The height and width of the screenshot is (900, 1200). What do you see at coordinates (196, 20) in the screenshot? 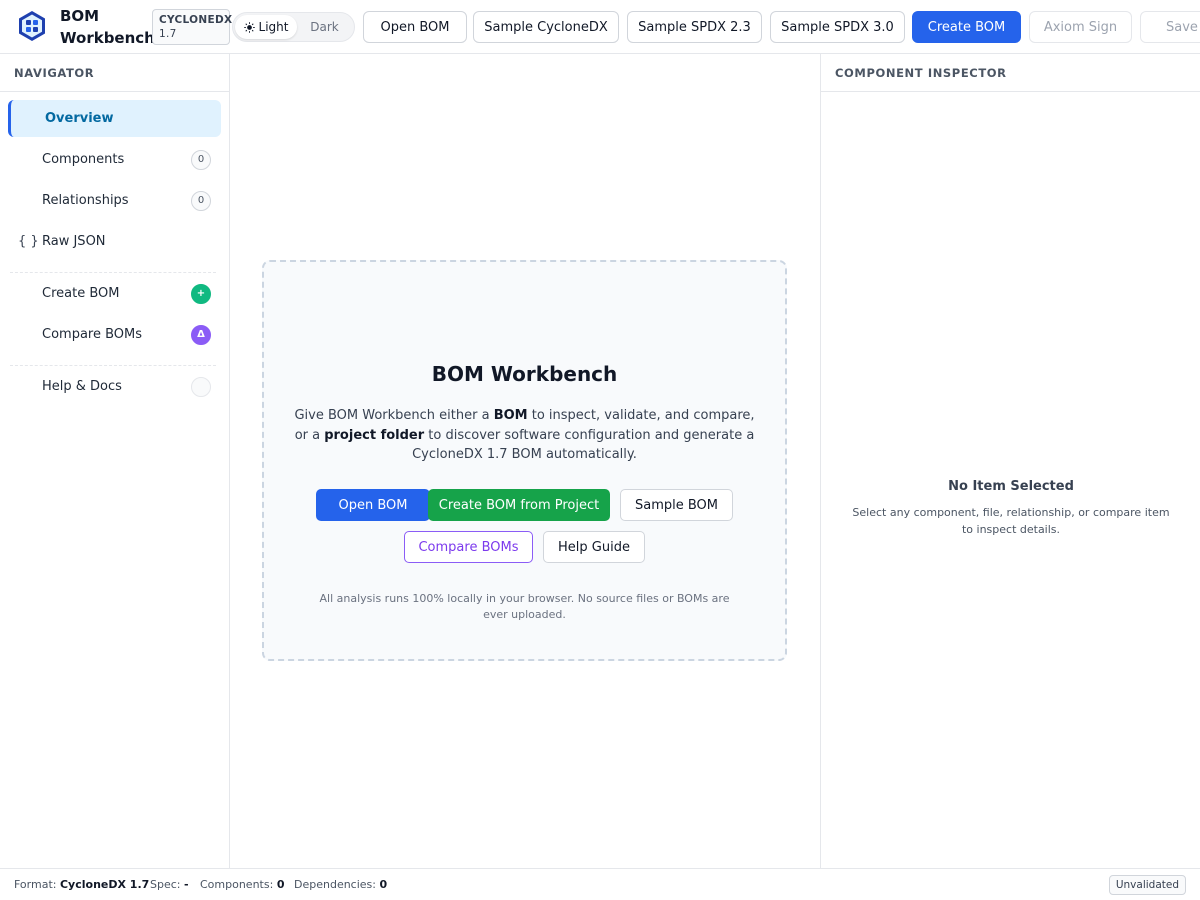
I see `spec-badge-name: CYCLONEDX` at bounding box center [196, 20].